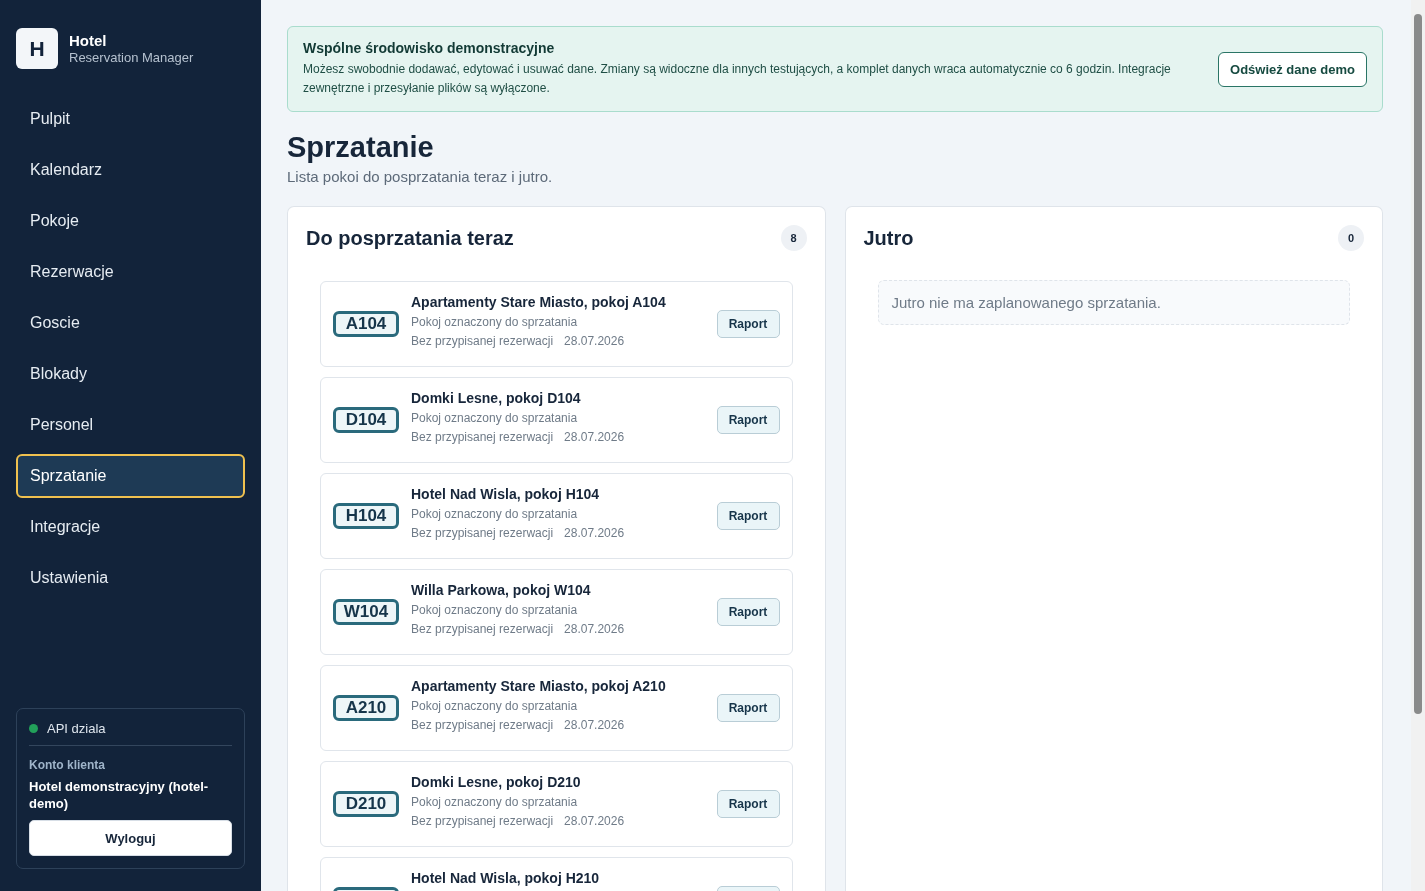 This screenshot has height=891, width=1425. I want to click on account-name: Hotel demonstracyjny (hotel-demo), so click(119, 795).